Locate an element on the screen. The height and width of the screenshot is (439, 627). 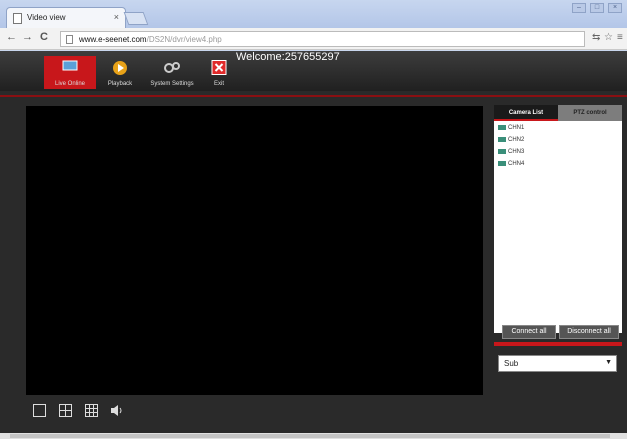
camera-item: CHN4 is located at coordinates (511, 164).